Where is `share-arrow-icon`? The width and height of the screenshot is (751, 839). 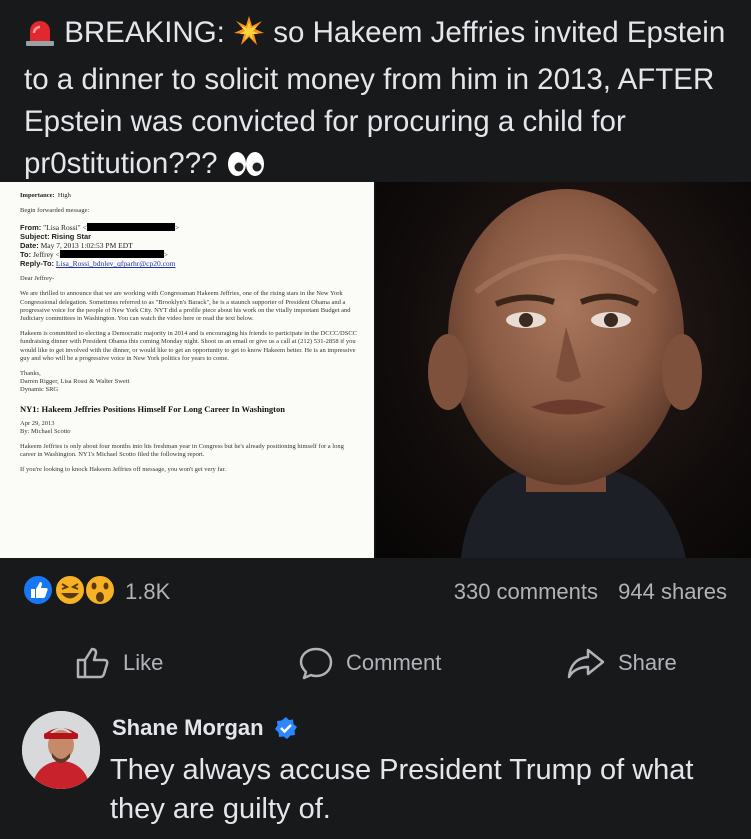
share-arrow-icon is located at coordinates (586, 663).